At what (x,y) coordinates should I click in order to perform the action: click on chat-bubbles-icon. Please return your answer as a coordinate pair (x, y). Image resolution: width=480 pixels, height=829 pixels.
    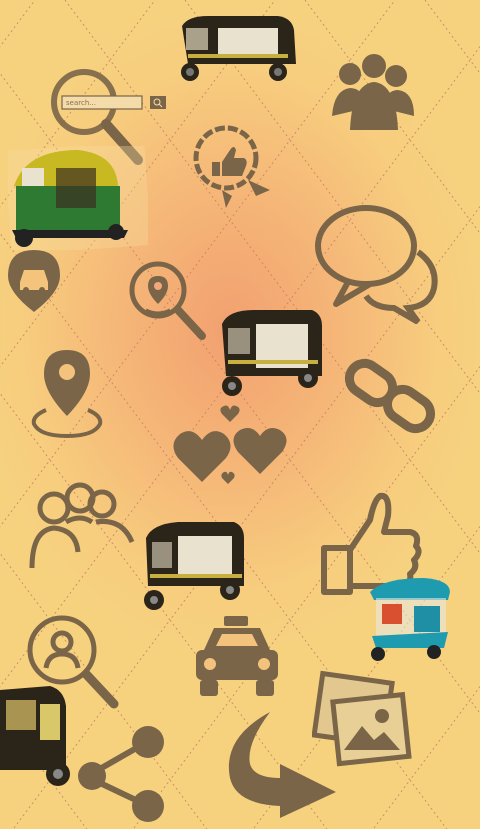
    Looking at the image, I should click on (378, 262).